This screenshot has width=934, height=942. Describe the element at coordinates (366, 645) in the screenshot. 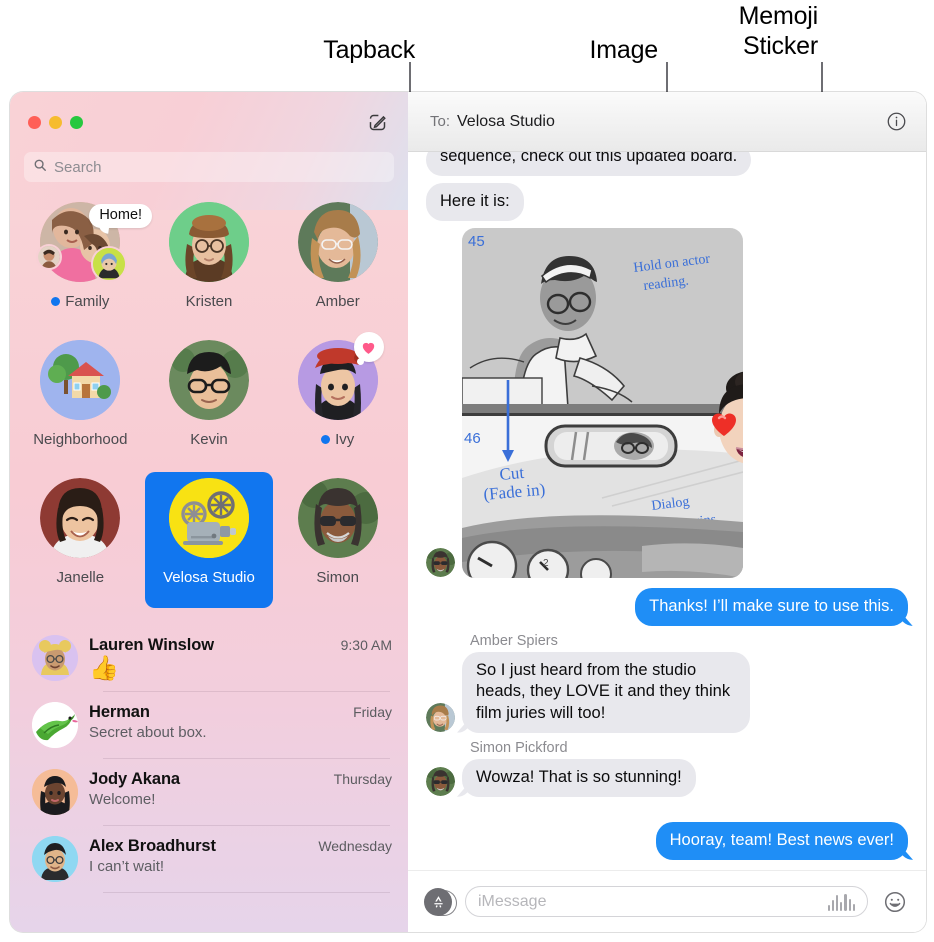

I see `conversation-time: 9:30 AM` at that location.